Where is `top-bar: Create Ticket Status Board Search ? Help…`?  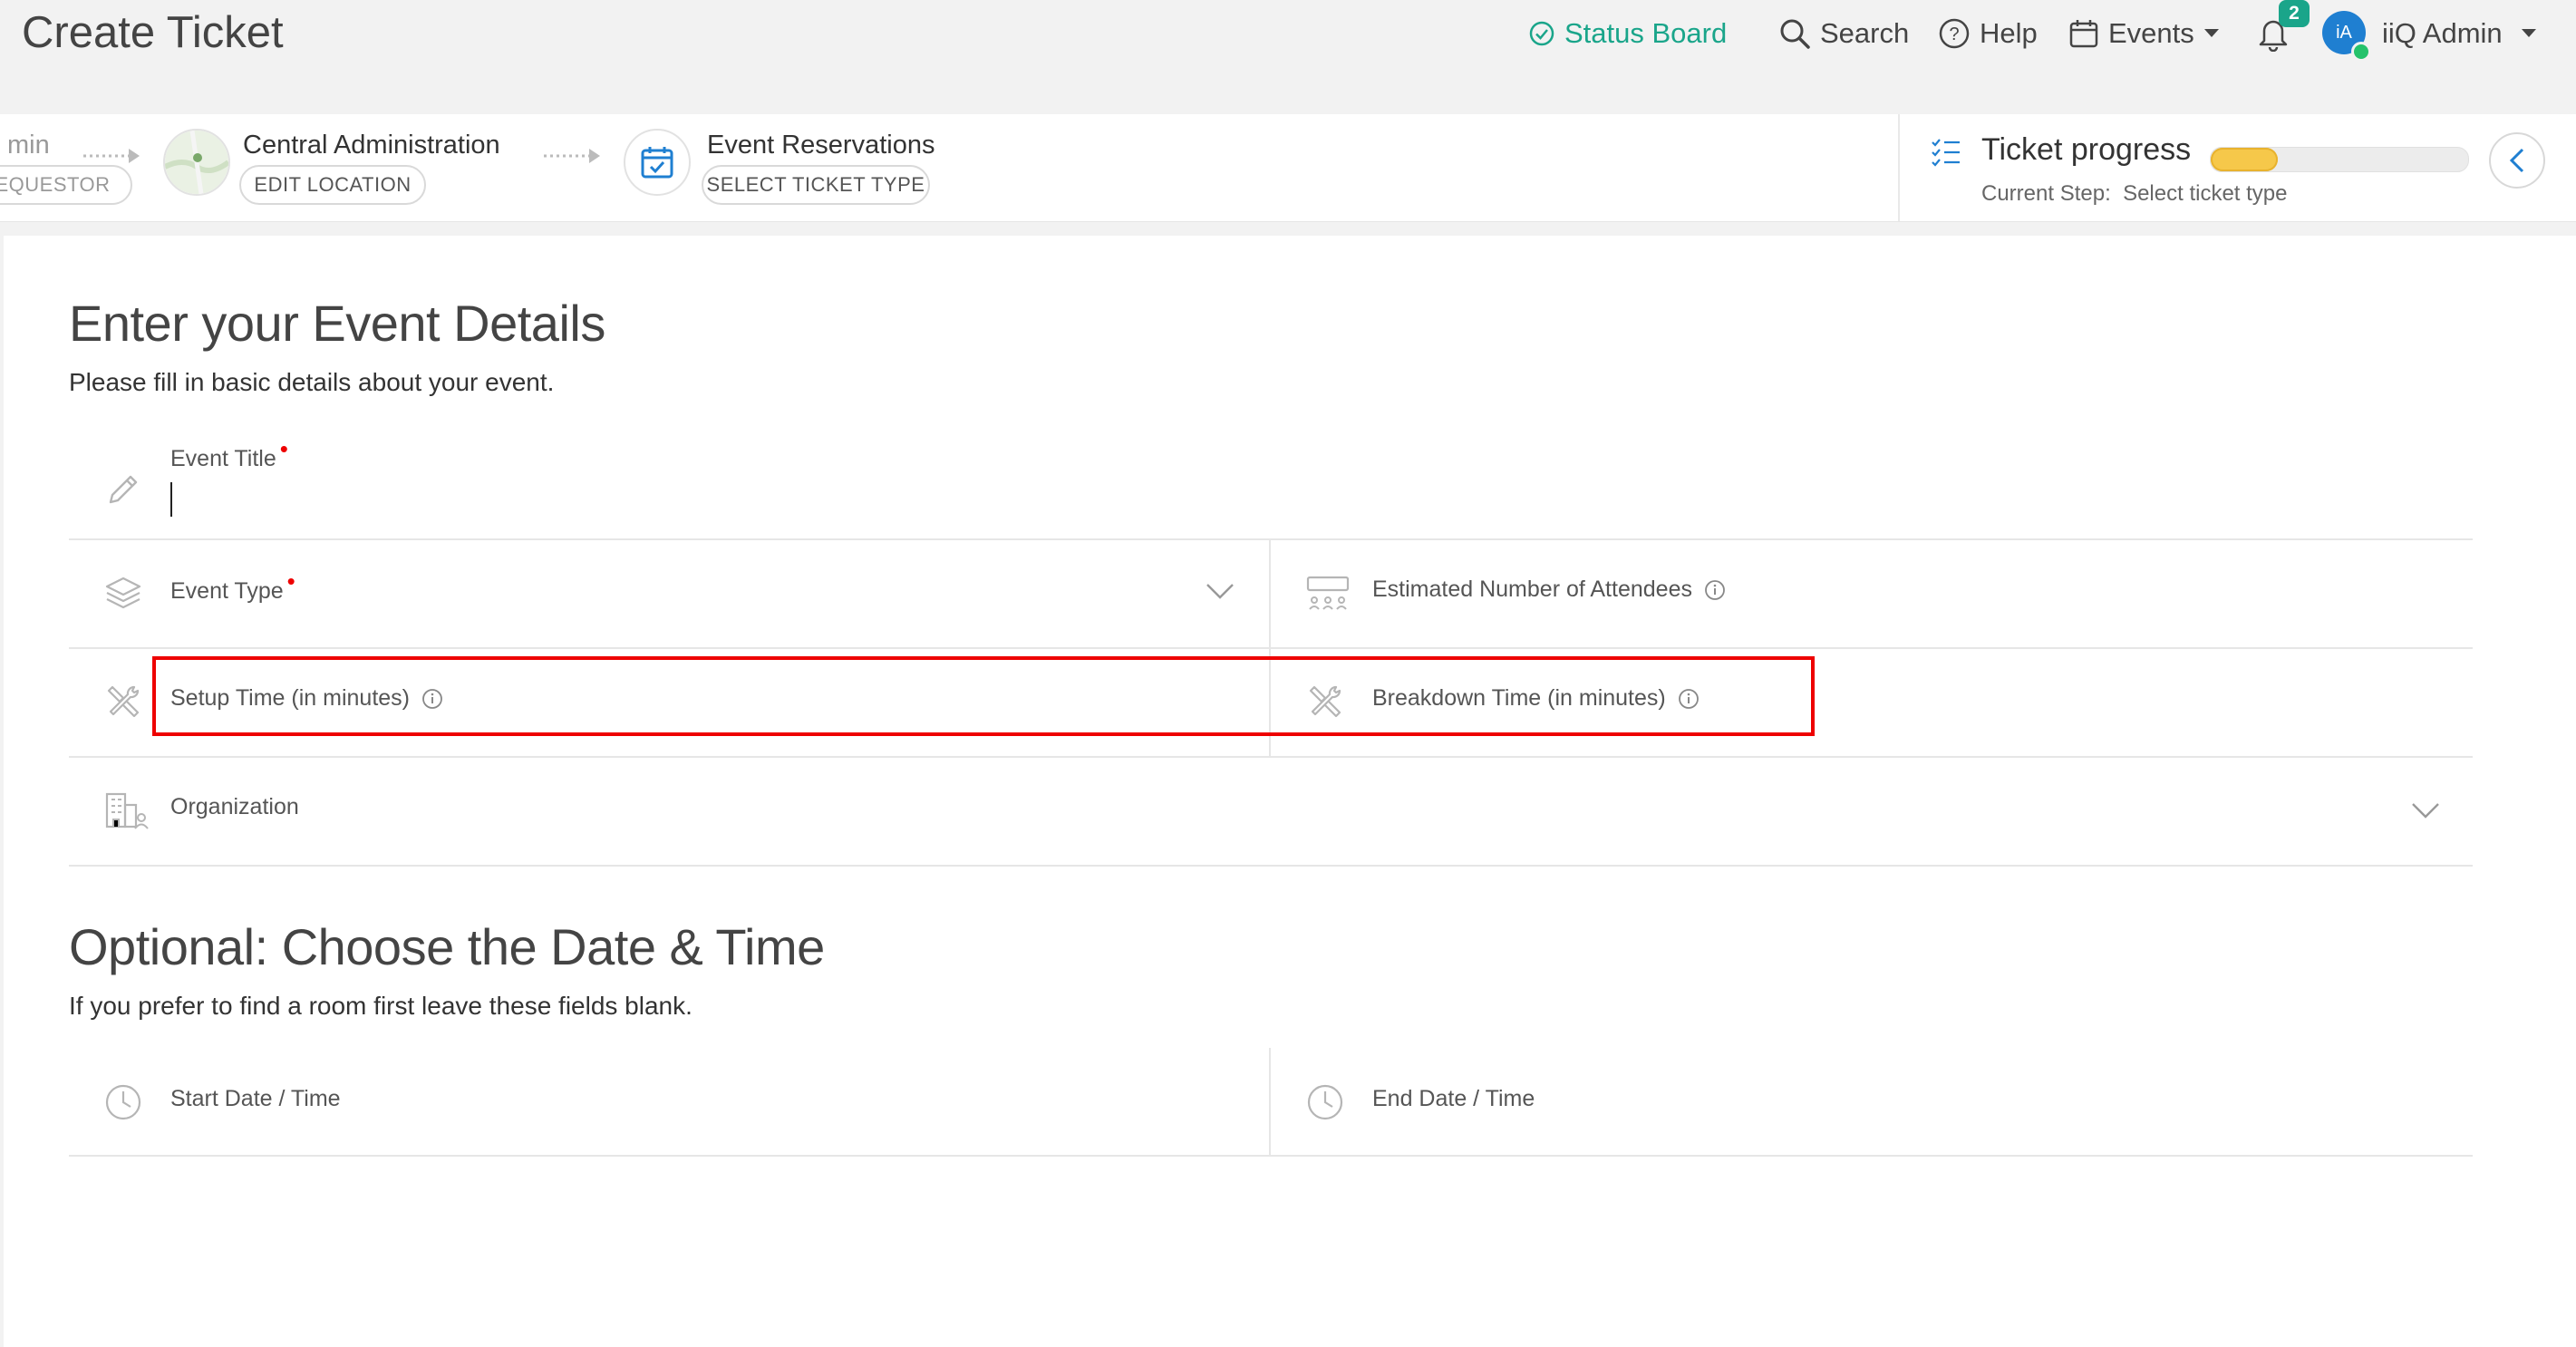 top-bar: Create Ticket Status Board Search ? Help… is located at coordinates (1288, 56).